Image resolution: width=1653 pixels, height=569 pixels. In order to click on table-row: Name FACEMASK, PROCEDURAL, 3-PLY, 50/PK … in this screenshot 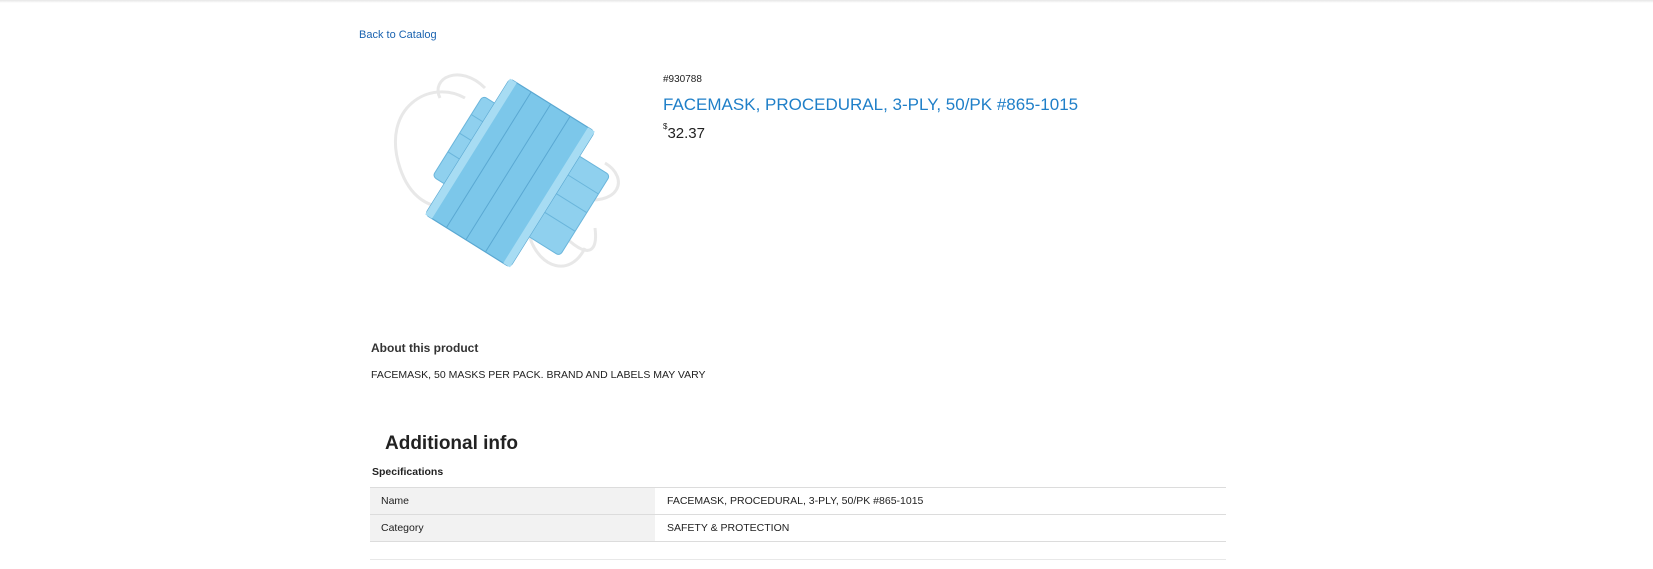, I will do `click(798, 501)`.